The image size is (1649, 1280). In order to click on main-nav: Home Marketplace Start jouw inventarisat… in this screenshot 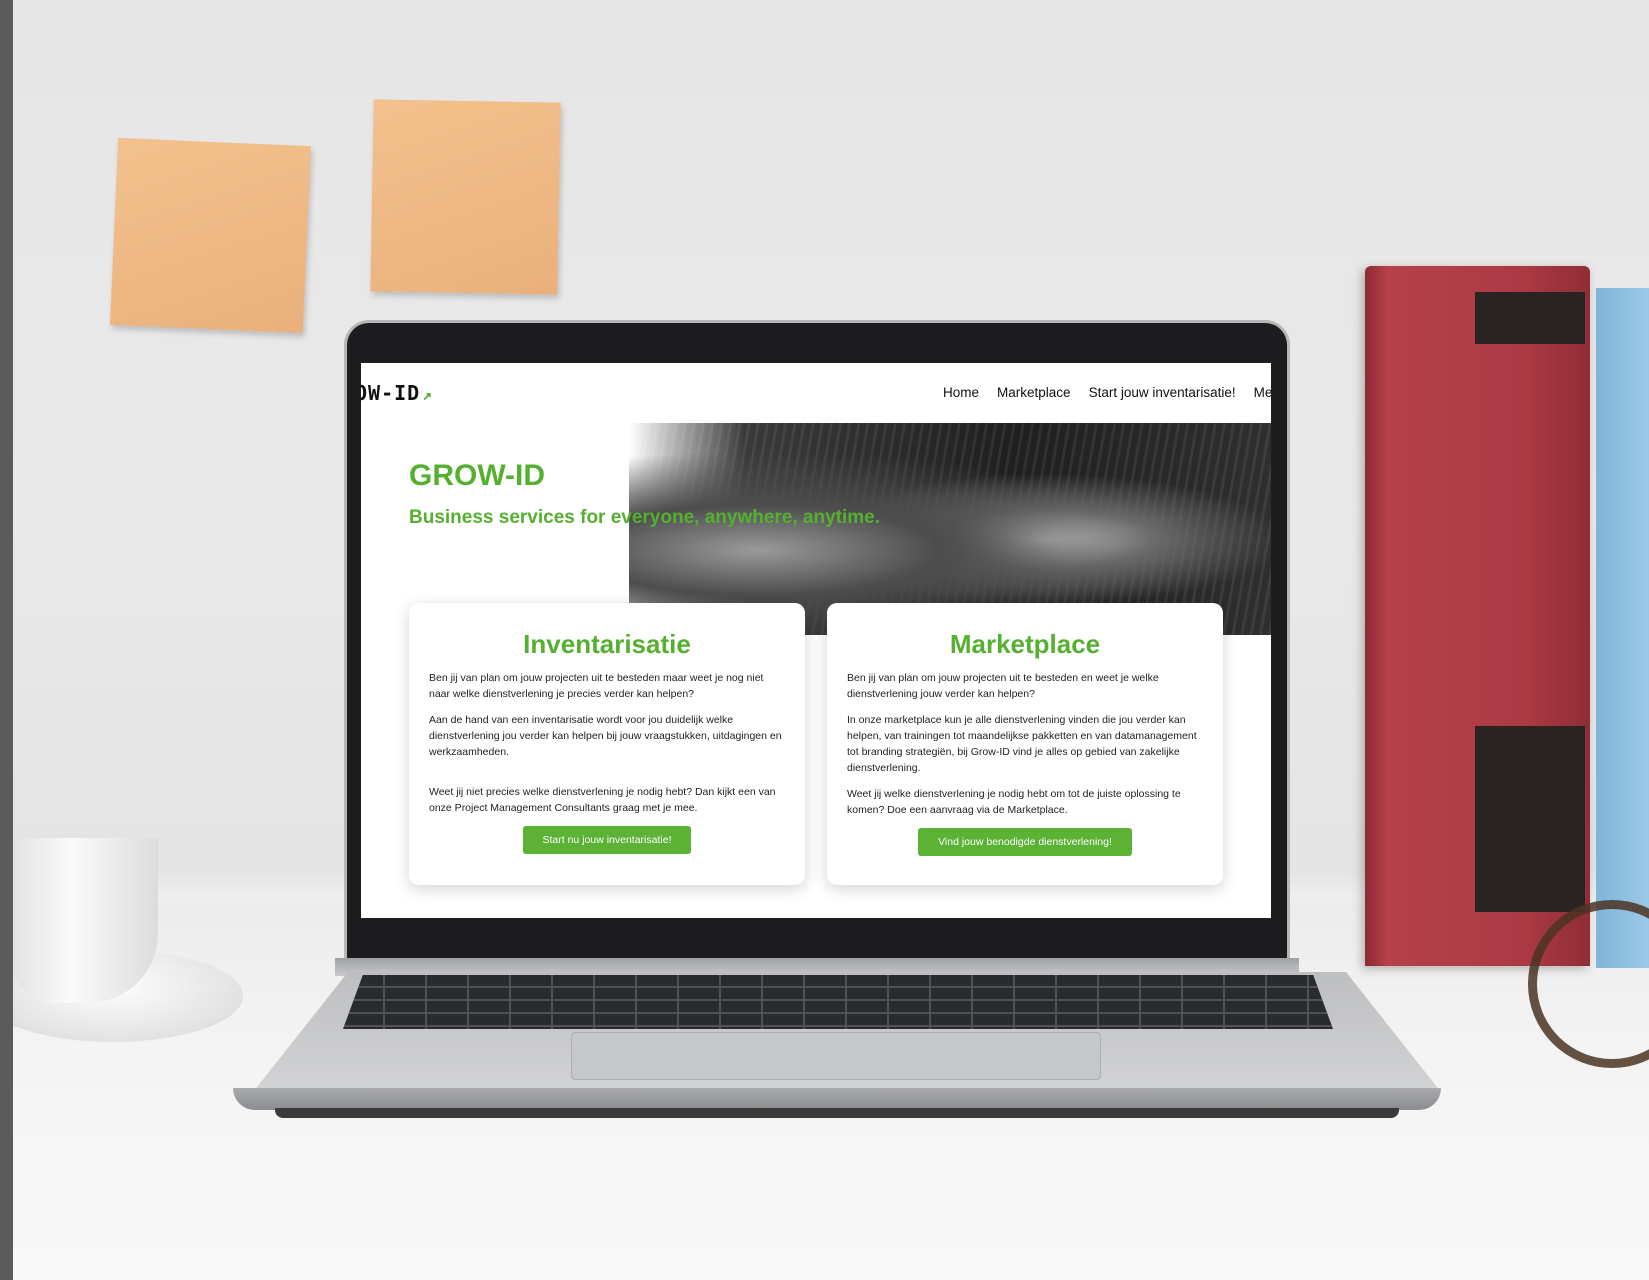, I will do `click(1107, 392)`.